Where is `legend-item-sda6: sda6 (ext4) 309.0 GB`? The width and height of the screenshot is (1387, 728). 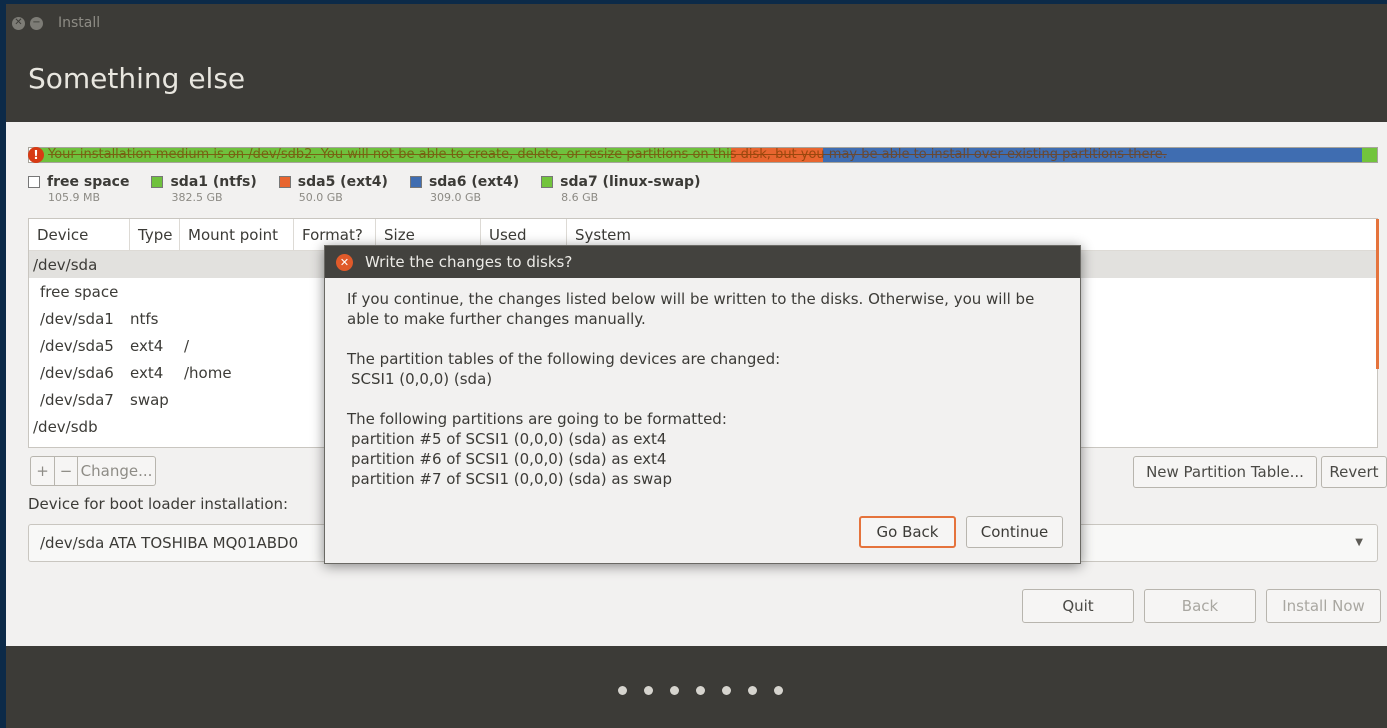 legend-item-sda6: sda6 (ext4) 309.0 GB is located at coordinates (464, 189).